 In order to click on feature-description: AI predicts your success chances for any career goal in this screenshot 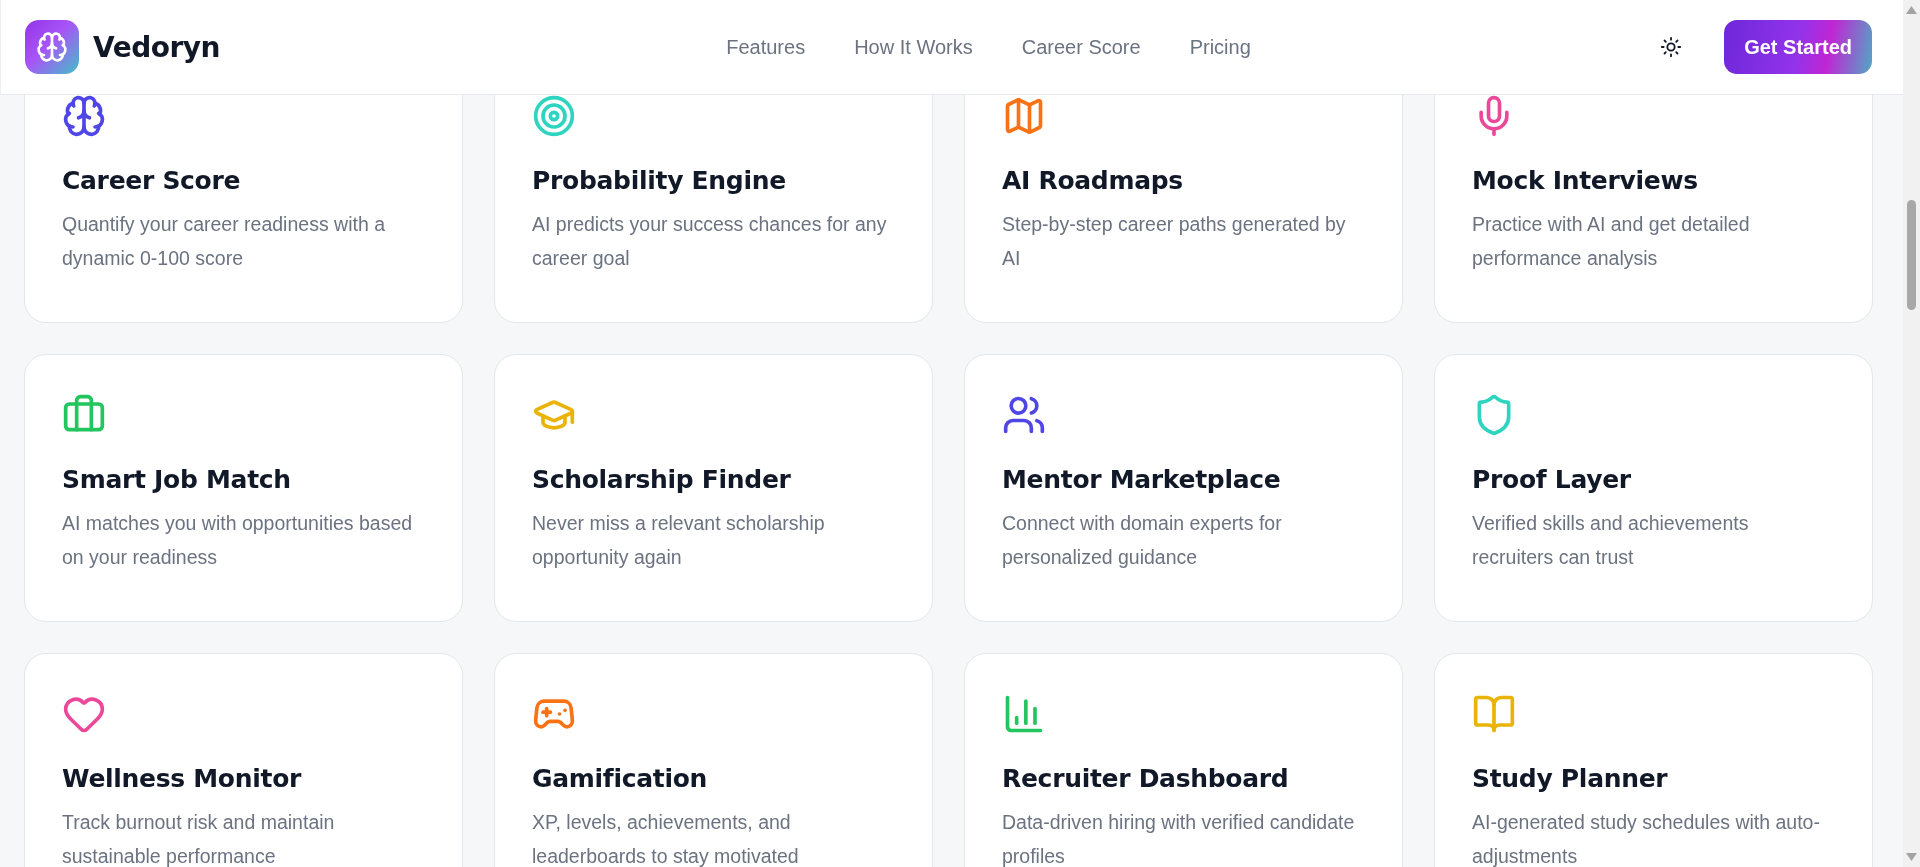, I will do `click(710, 241)`.